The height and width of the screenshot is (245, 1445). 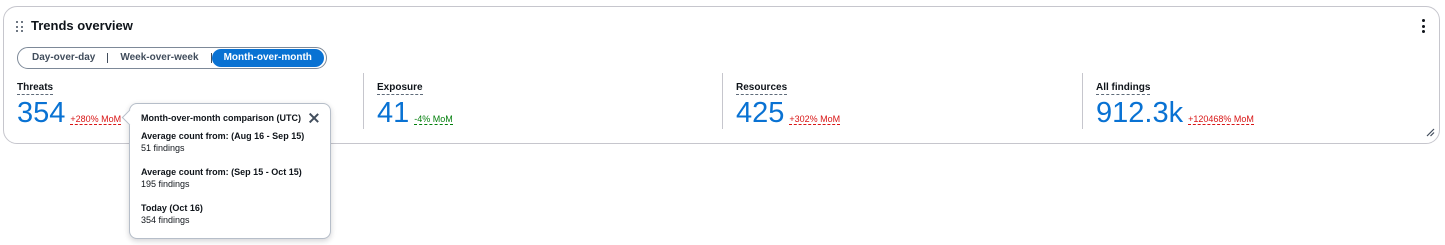 What do you see at coordinates (221, 118) in the screenshot?
I see `popover-title: Month-over-month comparison (UTC)` at bounding box center [221, 118].